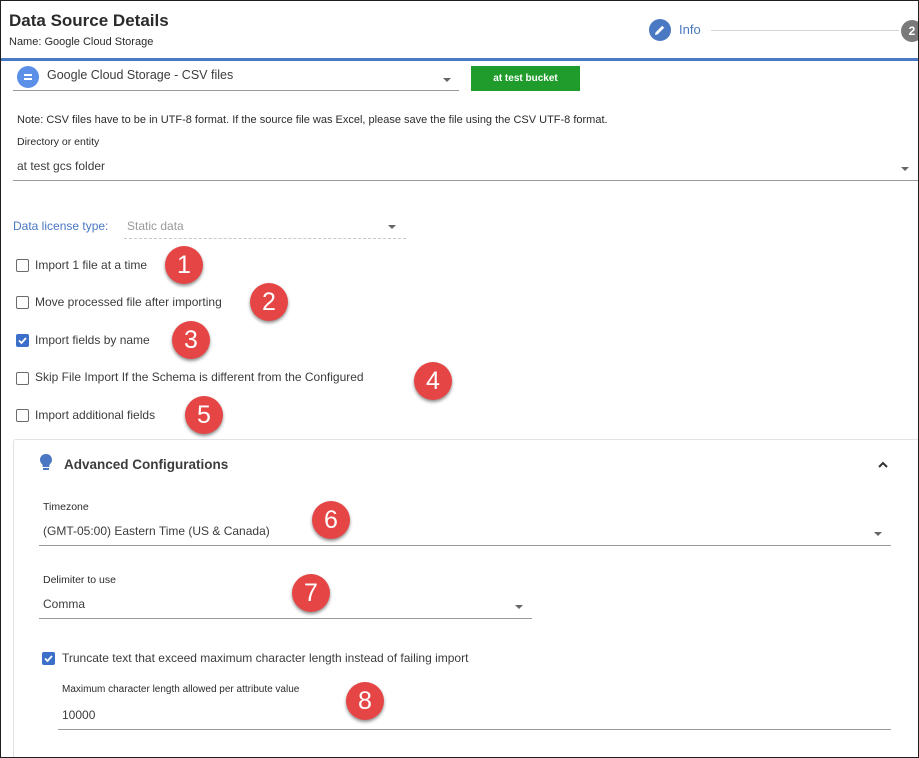 This screenshot has height=758, width=919. I want to click on marker-1: 1, so click(184, 265).